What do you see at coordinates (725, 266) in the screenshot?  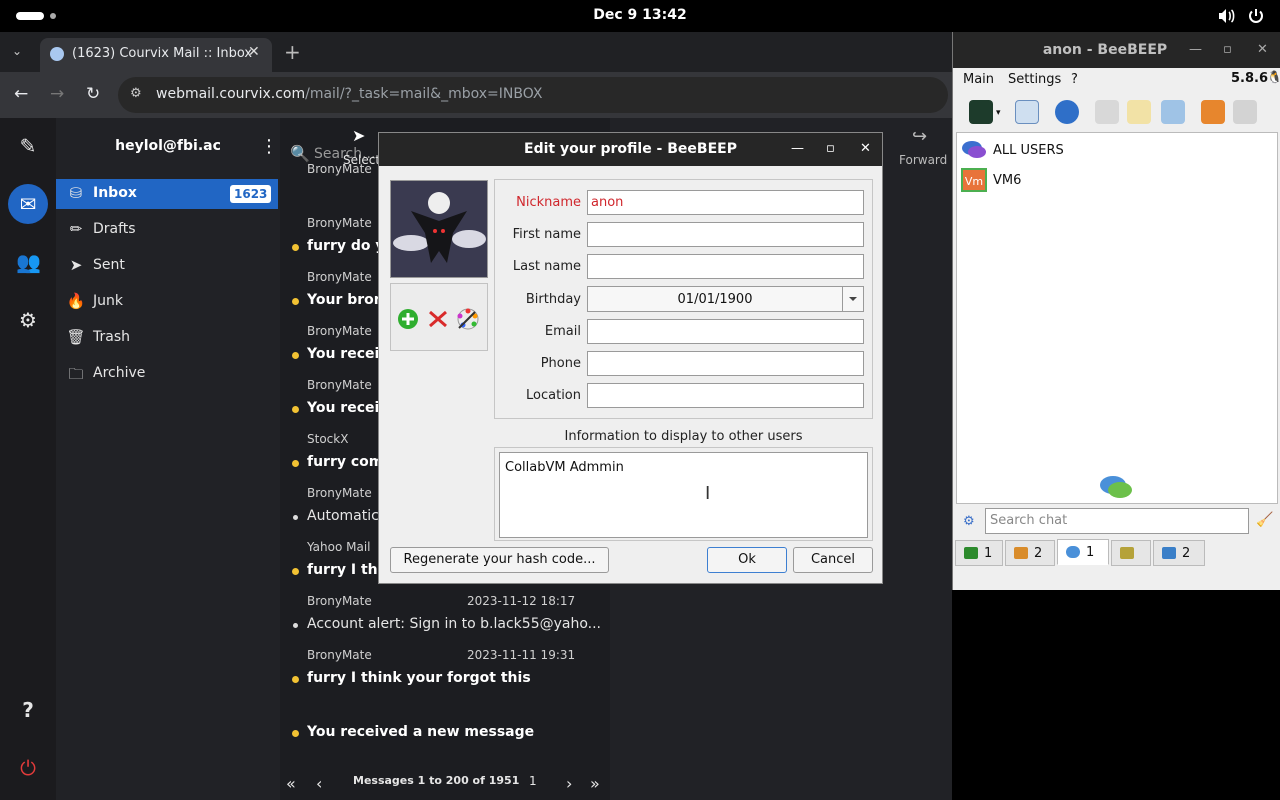 I see `last-name-field` at bounding box center [725, 266].